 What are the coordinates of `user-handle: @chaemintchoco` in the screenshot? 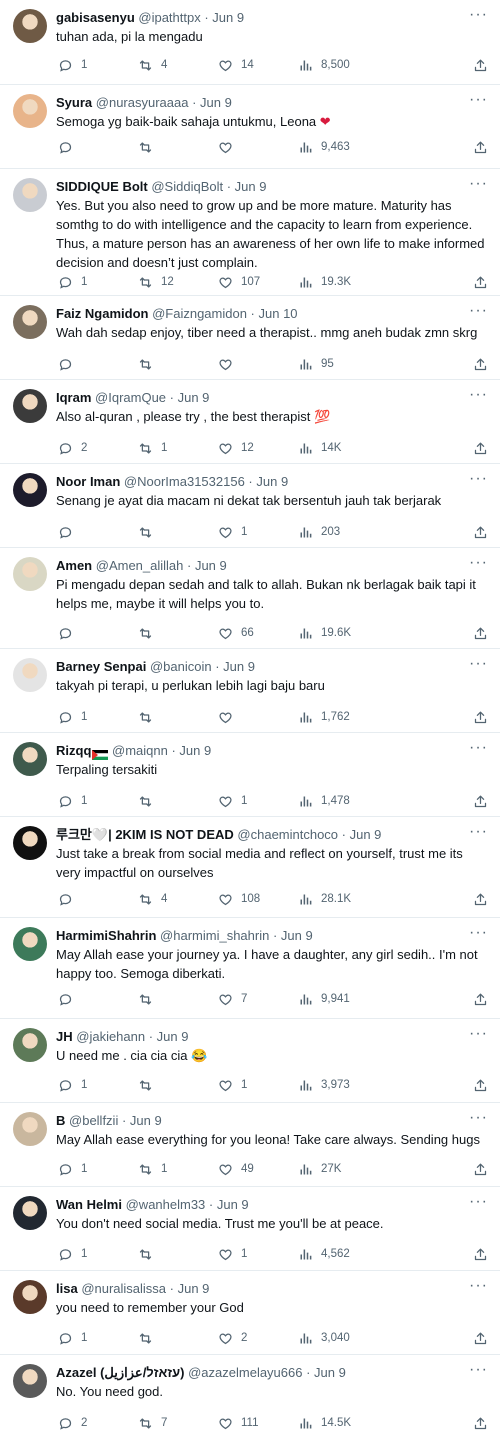 It's located at (287, 834).